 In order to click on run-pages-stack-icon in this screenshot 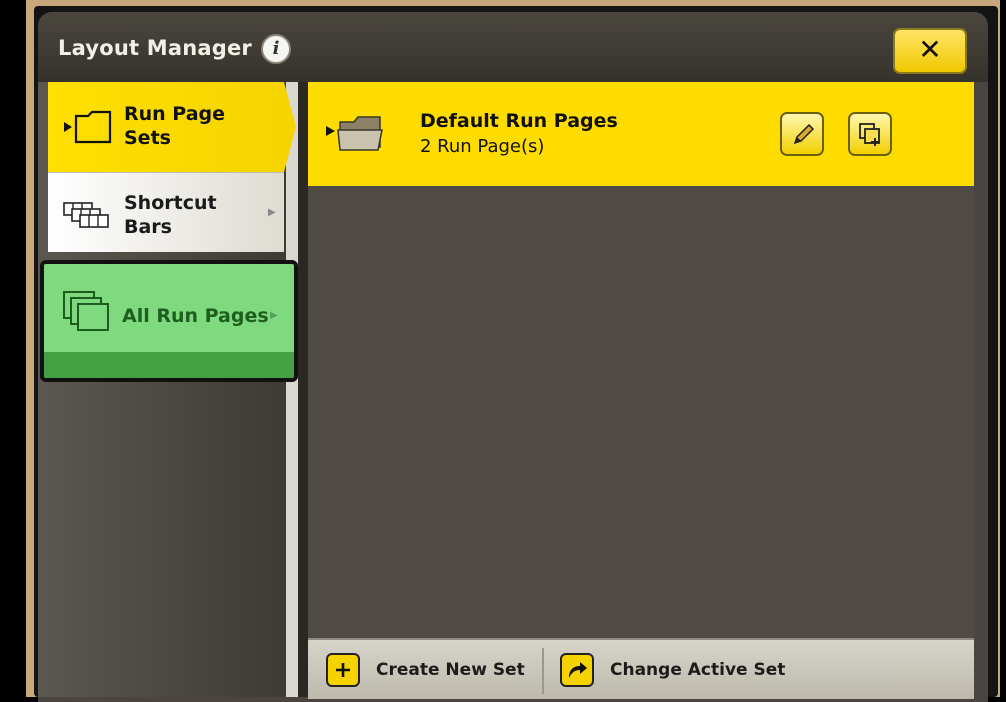, I will do `click(88, 314)`.